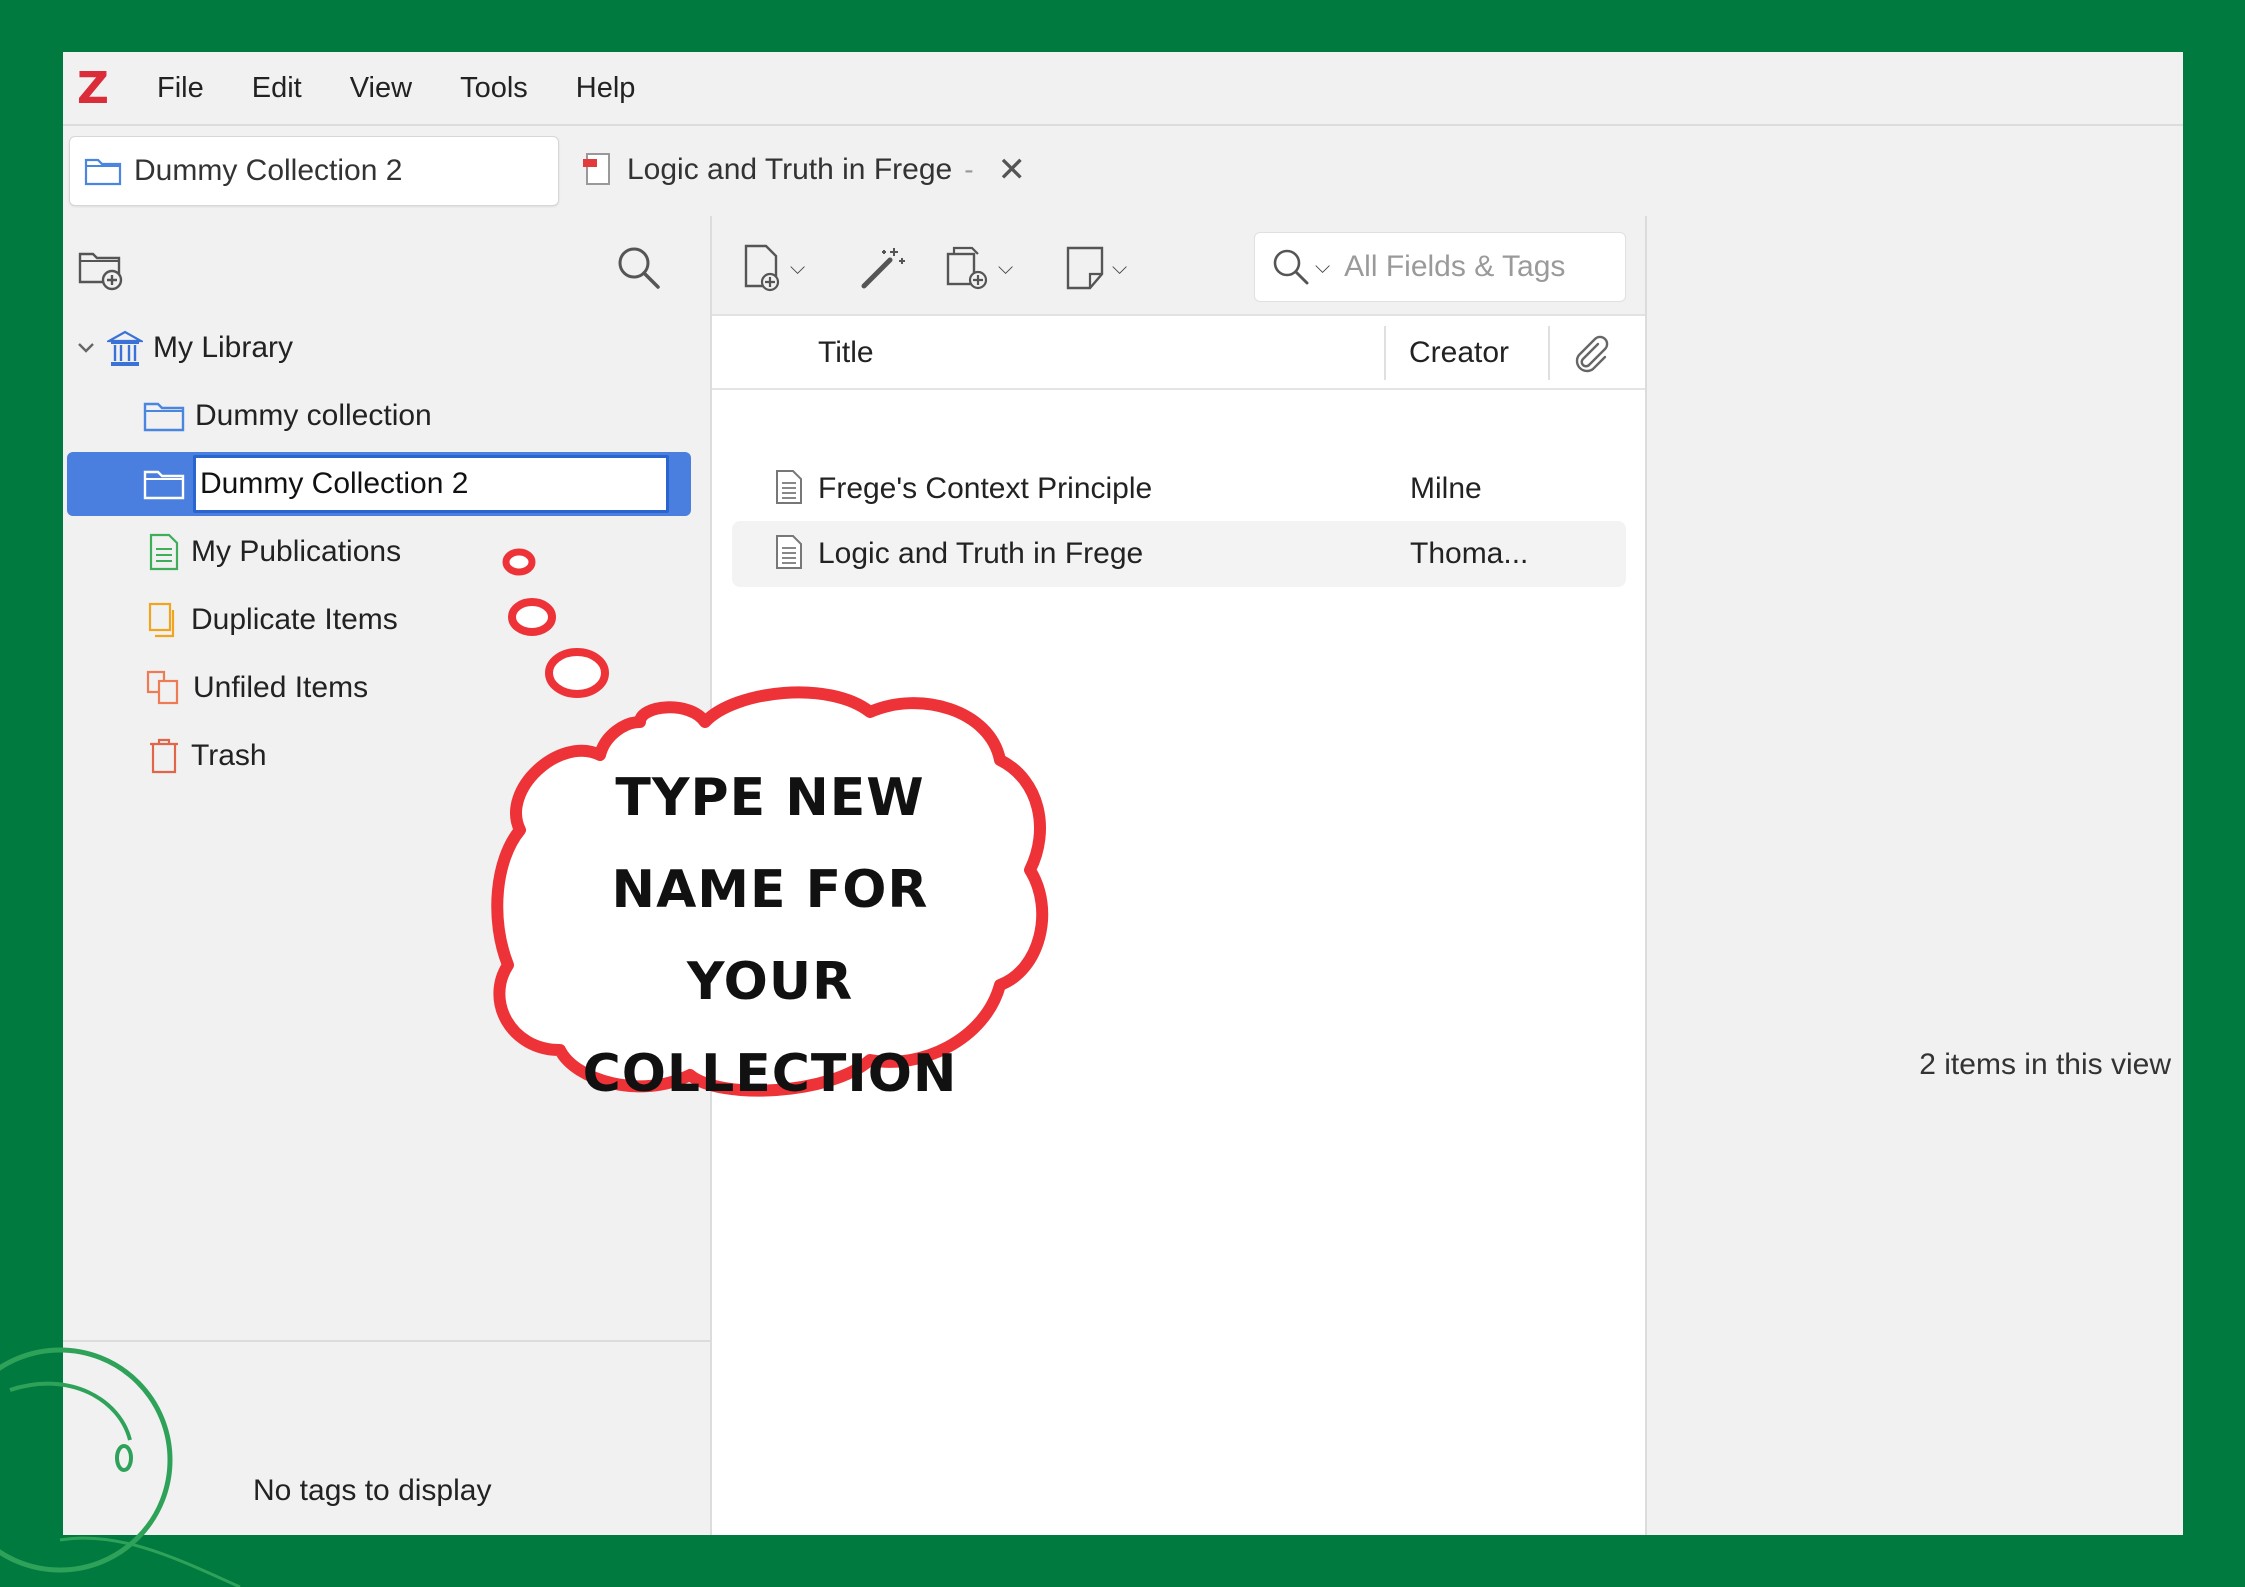 The image size is (2245, 1587). I want to click on items-search-box: ⌵ All Fields & Tags, so click(1440, 267).